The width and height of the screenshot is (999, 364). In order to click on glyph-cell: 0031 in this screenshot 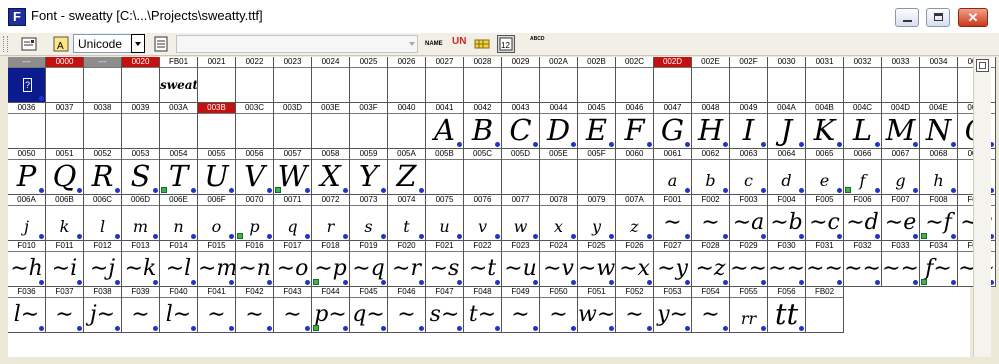, I will do `click(825, 80)`.